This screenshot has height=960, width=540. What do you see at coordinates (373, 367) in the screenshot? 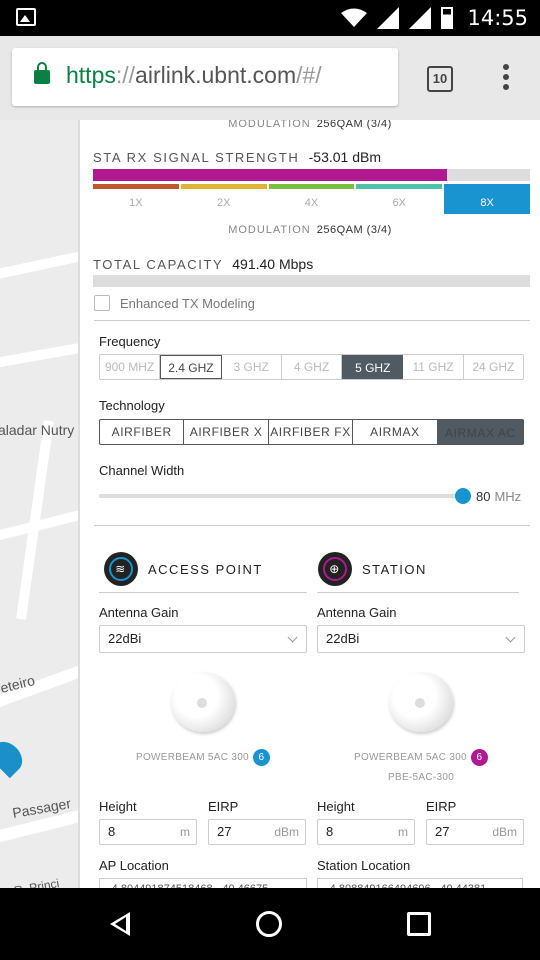
I see `frequency-option-5-ghz: 5 GHZ` at bounding box center [373, 367].